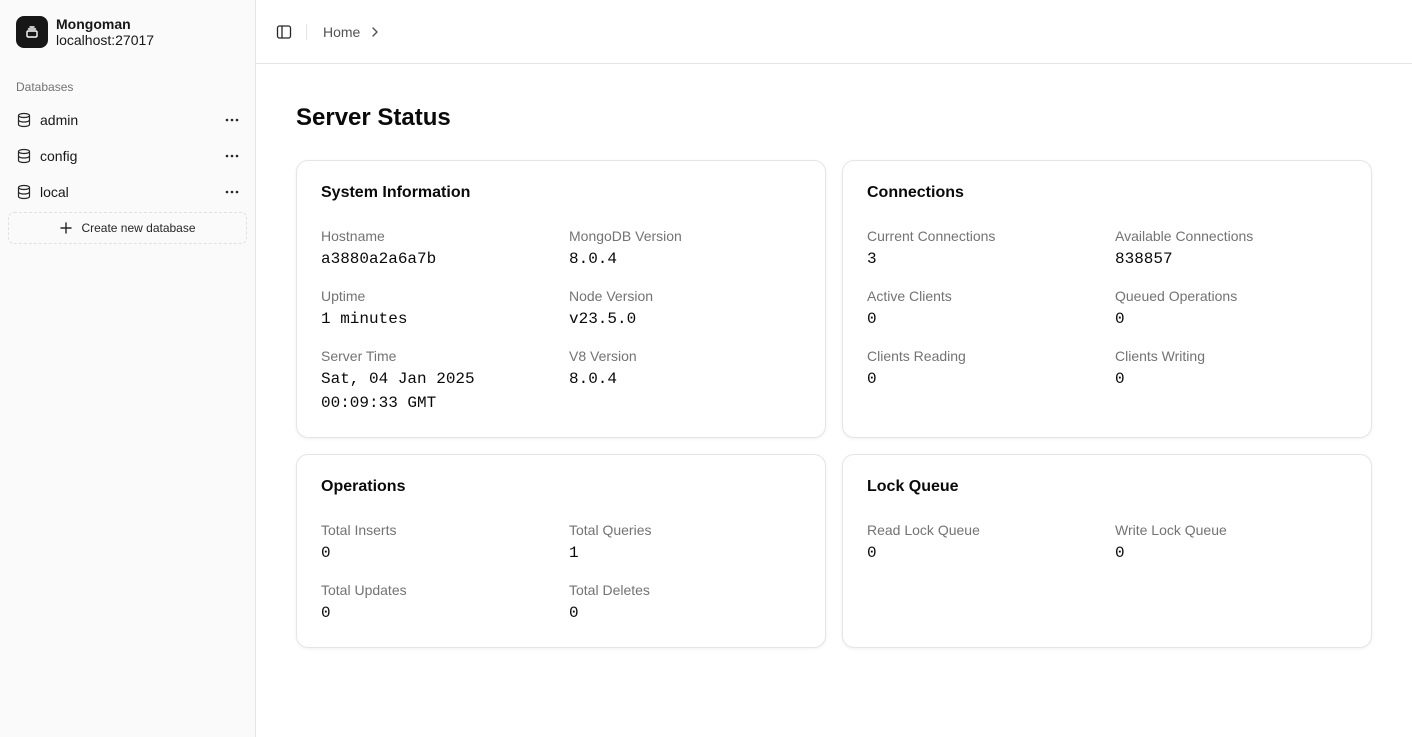 The width and height of the screenshot is (1412, 737). What do you see at coordinates (59, 120) in the screenshot?
I see `sidebar-item-label: admin` at bounding box center [59, 120].